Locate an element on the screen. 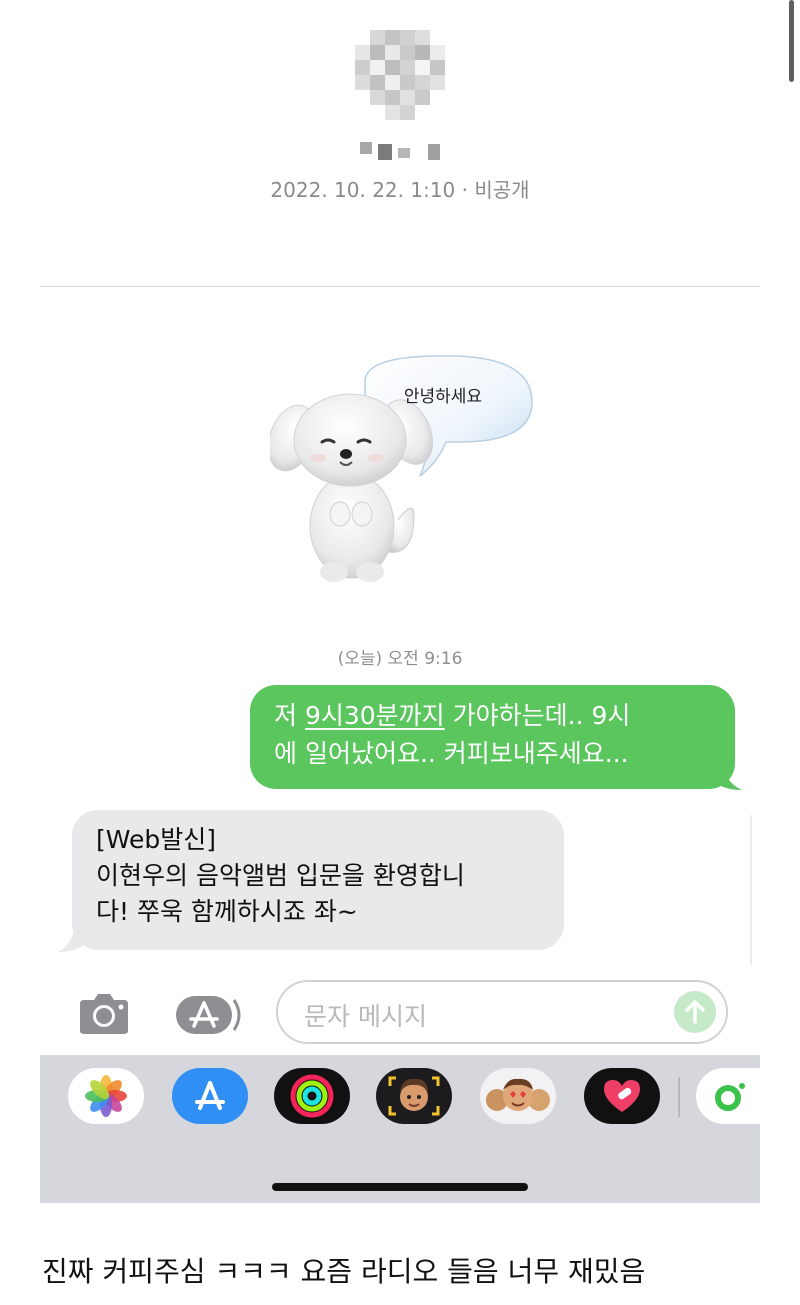 Image resolution: width=800 pixels, height=1305 pixels. divider is located at coordinates (400, 286).